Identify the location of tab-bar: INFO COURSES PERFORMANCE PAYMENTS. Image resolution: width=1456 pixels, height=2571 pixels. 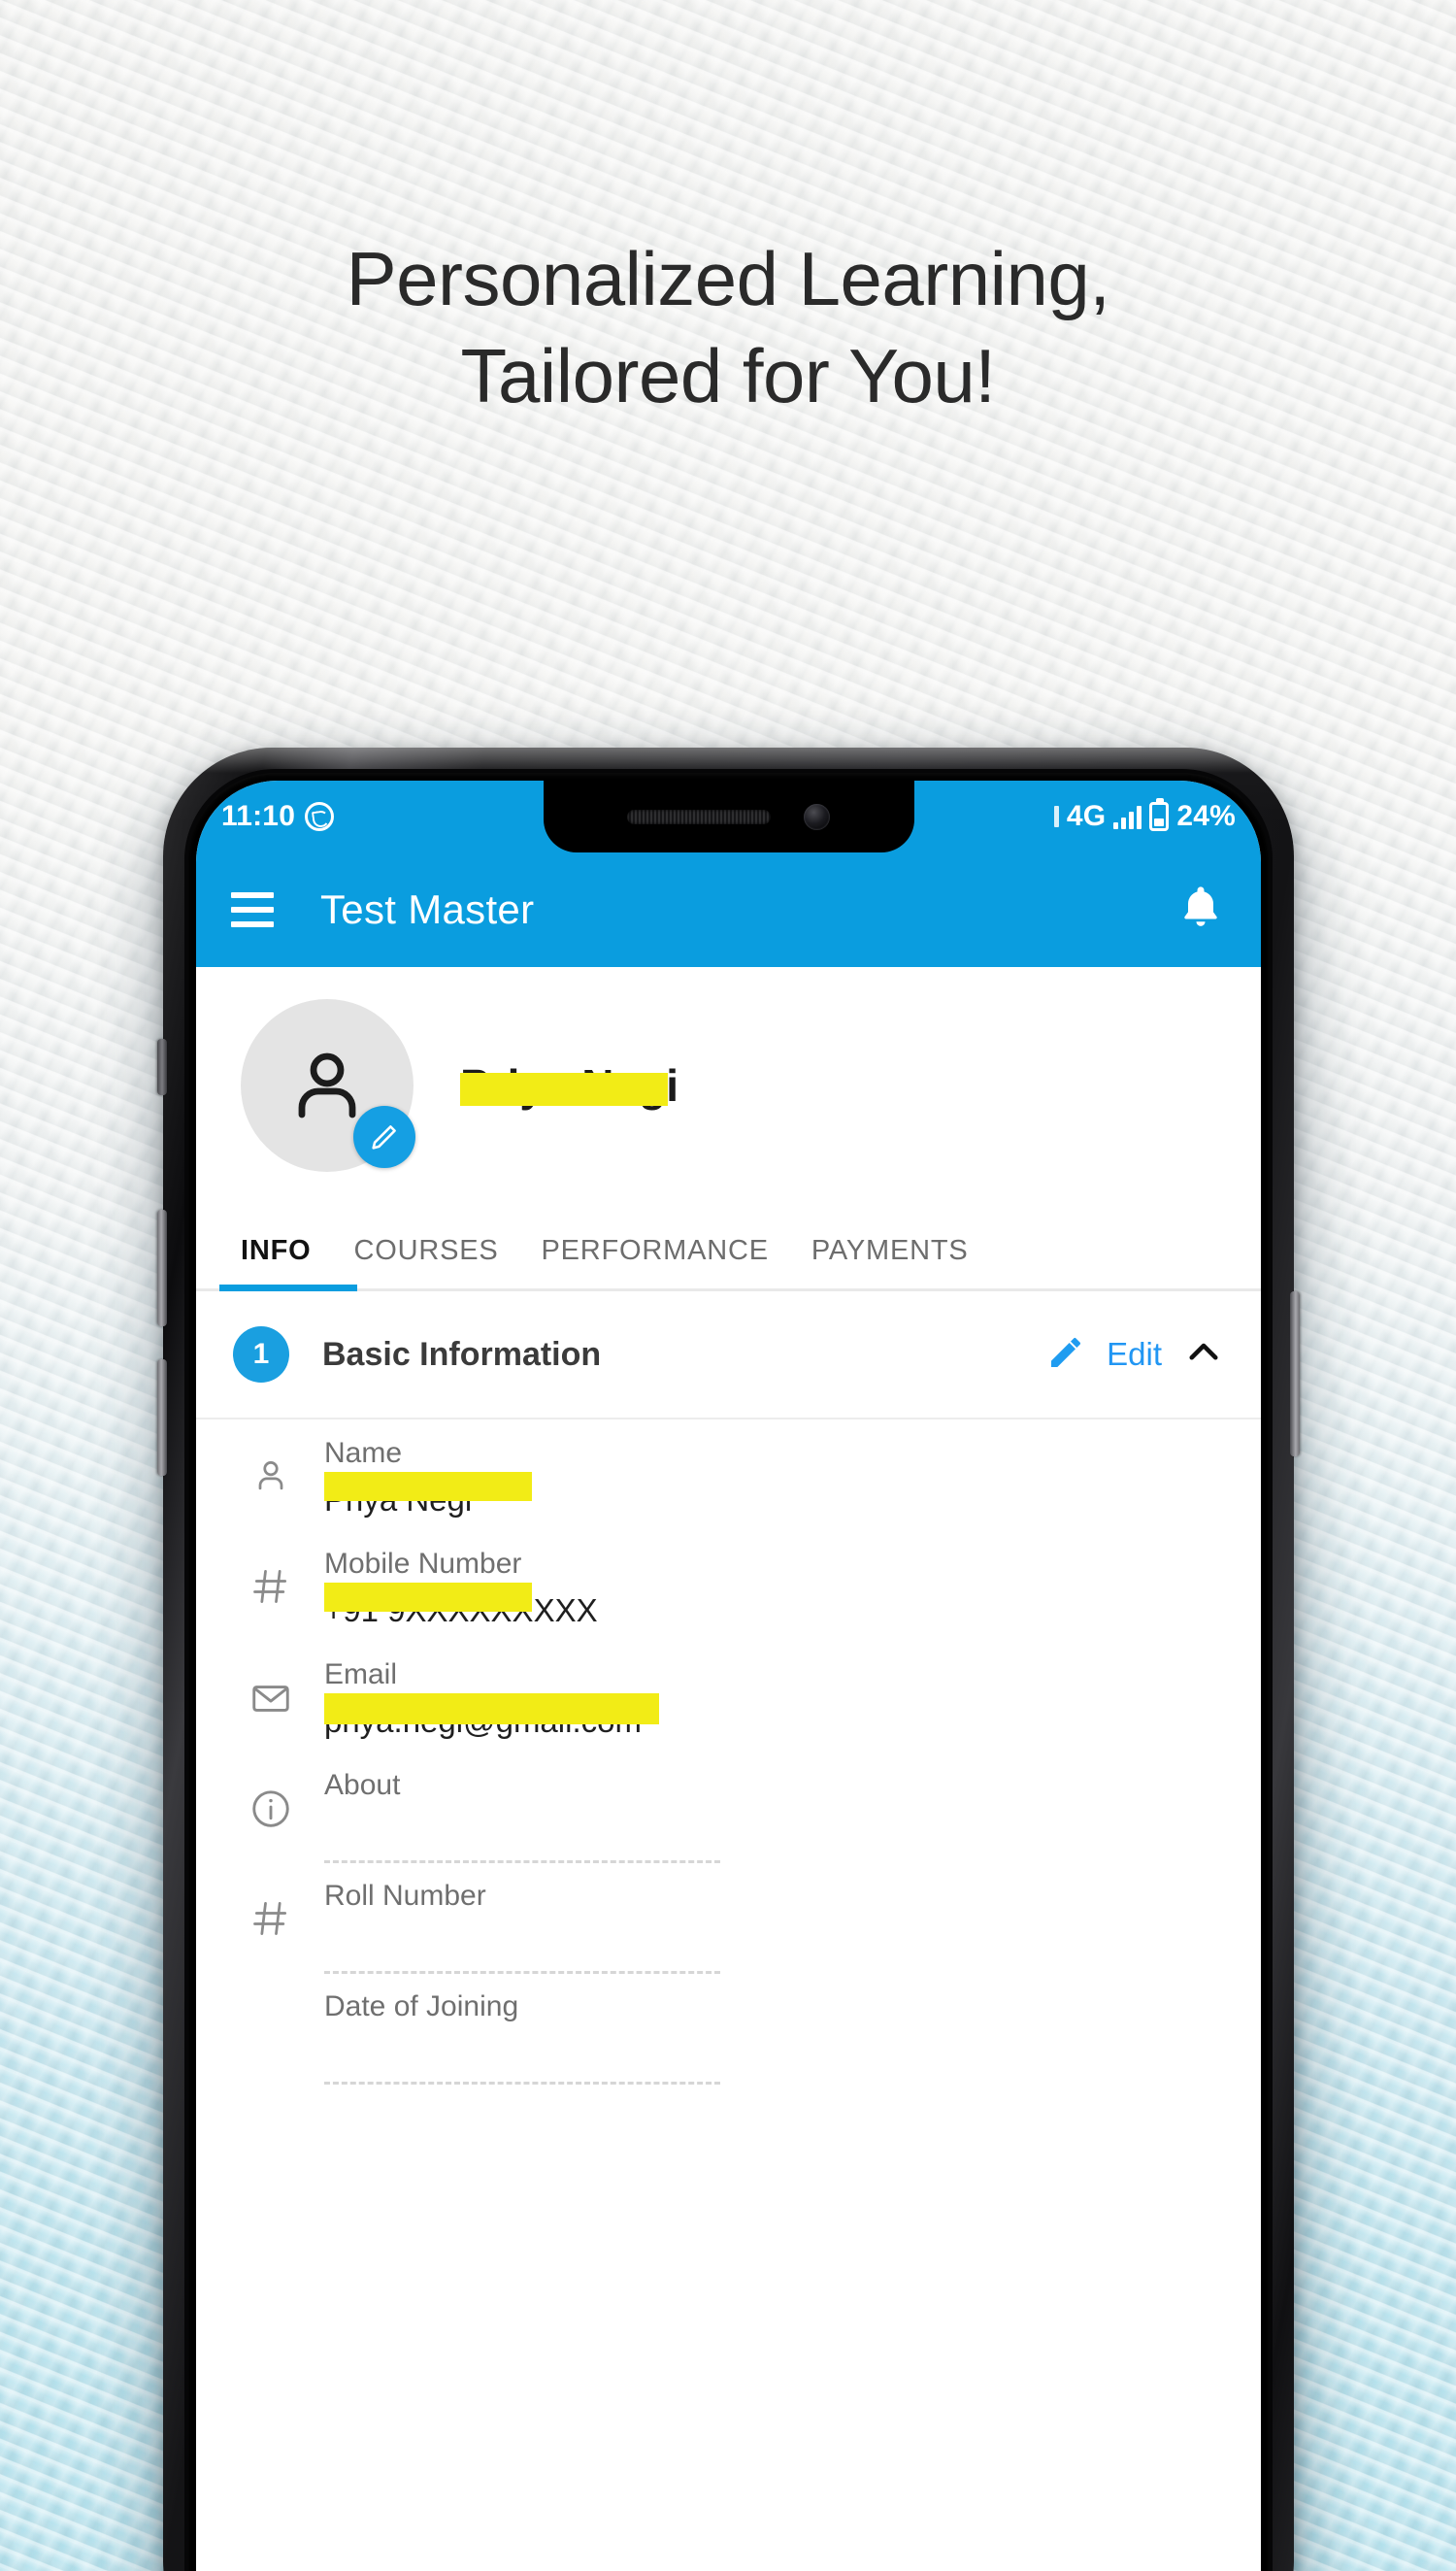
(728, 1247).